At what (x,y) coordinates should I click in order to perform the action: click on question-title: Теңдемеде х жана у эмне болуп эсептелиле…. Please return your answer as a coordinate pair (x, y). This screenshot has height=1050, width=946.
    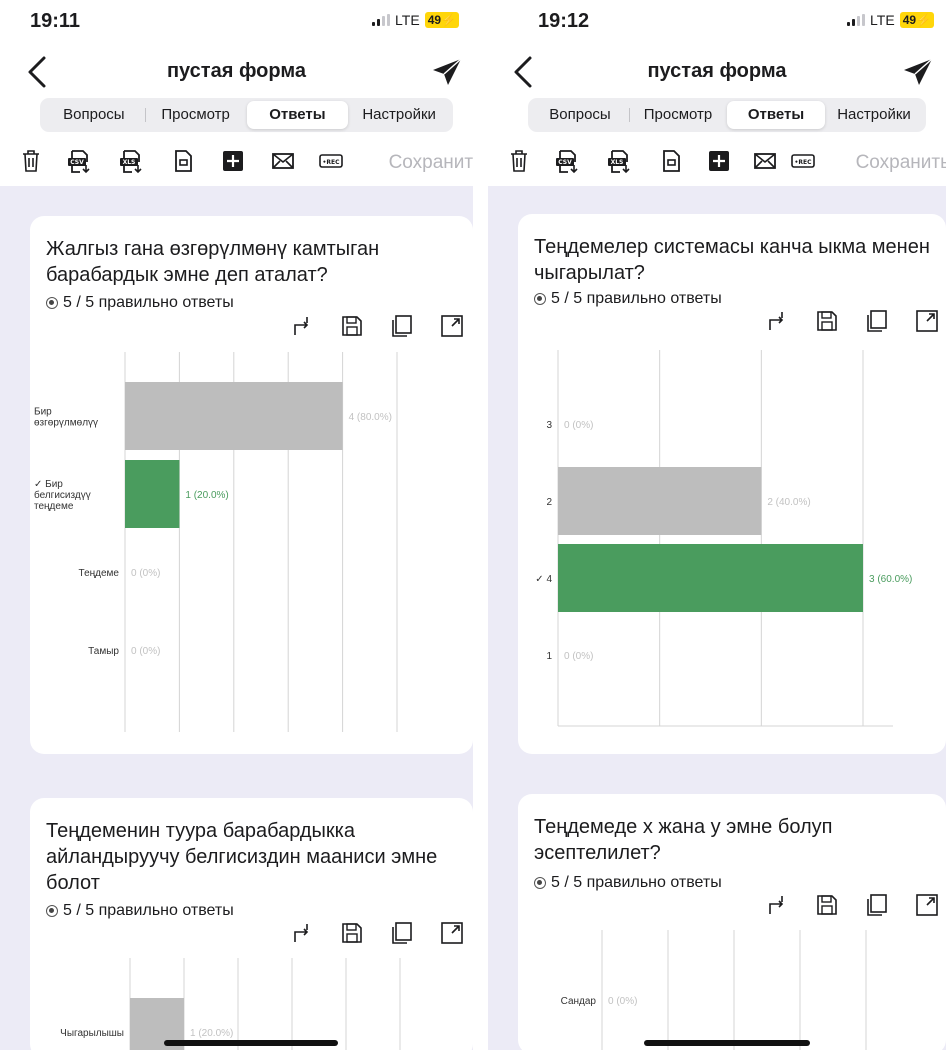
    Looking at the image, I should click on (683, 840).